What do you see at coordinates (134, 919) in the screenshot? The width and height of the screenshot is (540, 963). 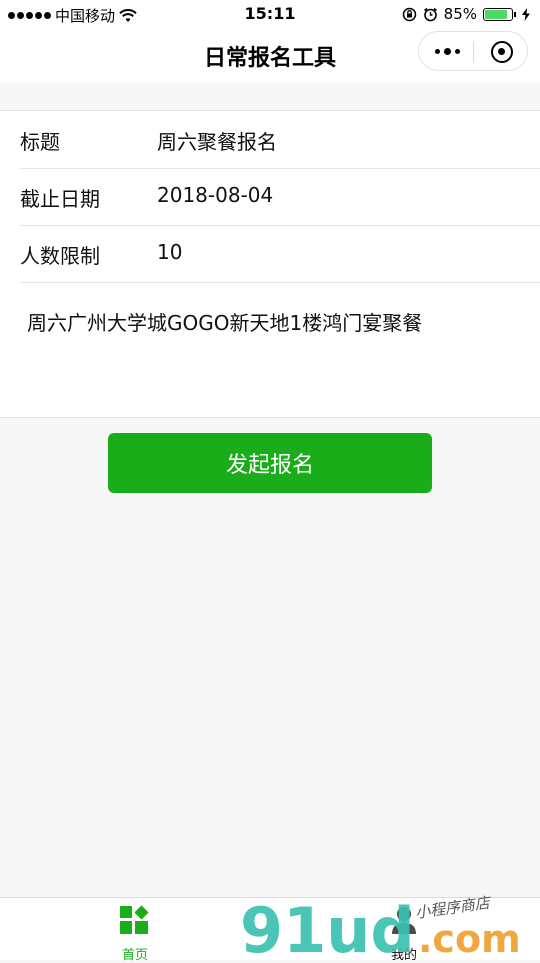 I see `home-icon` at bounding box center [134, 919].